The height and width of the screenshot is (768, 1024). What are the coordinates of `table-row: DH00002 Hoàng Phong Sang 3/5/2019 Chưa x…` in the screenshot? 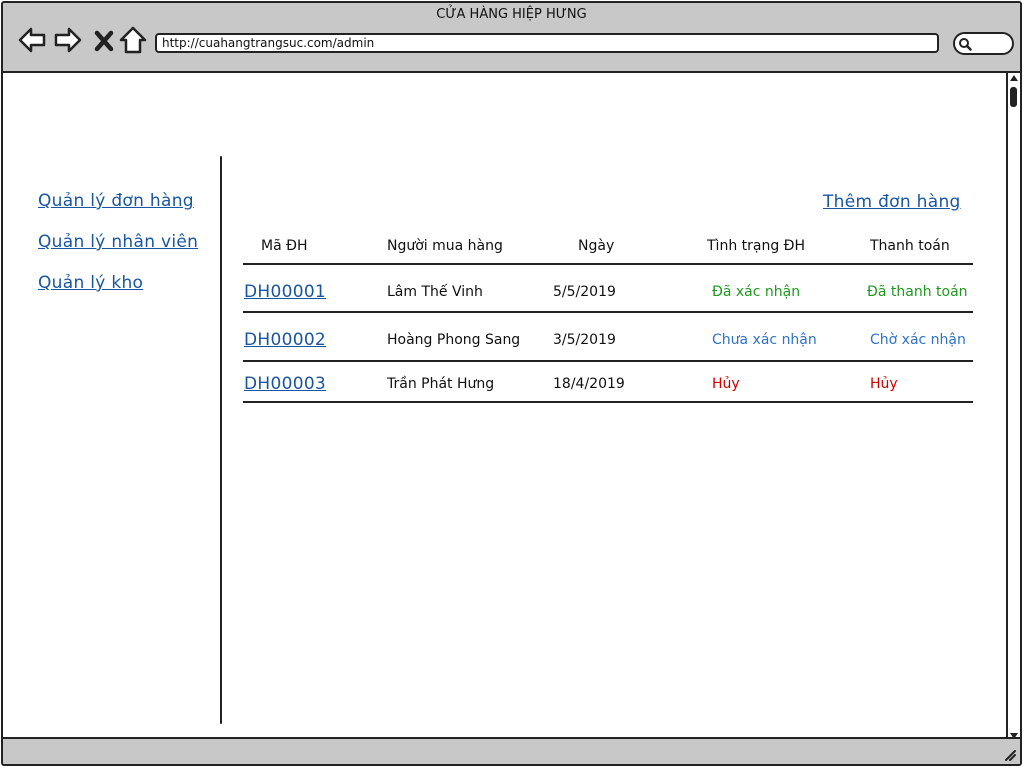 It's located at (608, 337).